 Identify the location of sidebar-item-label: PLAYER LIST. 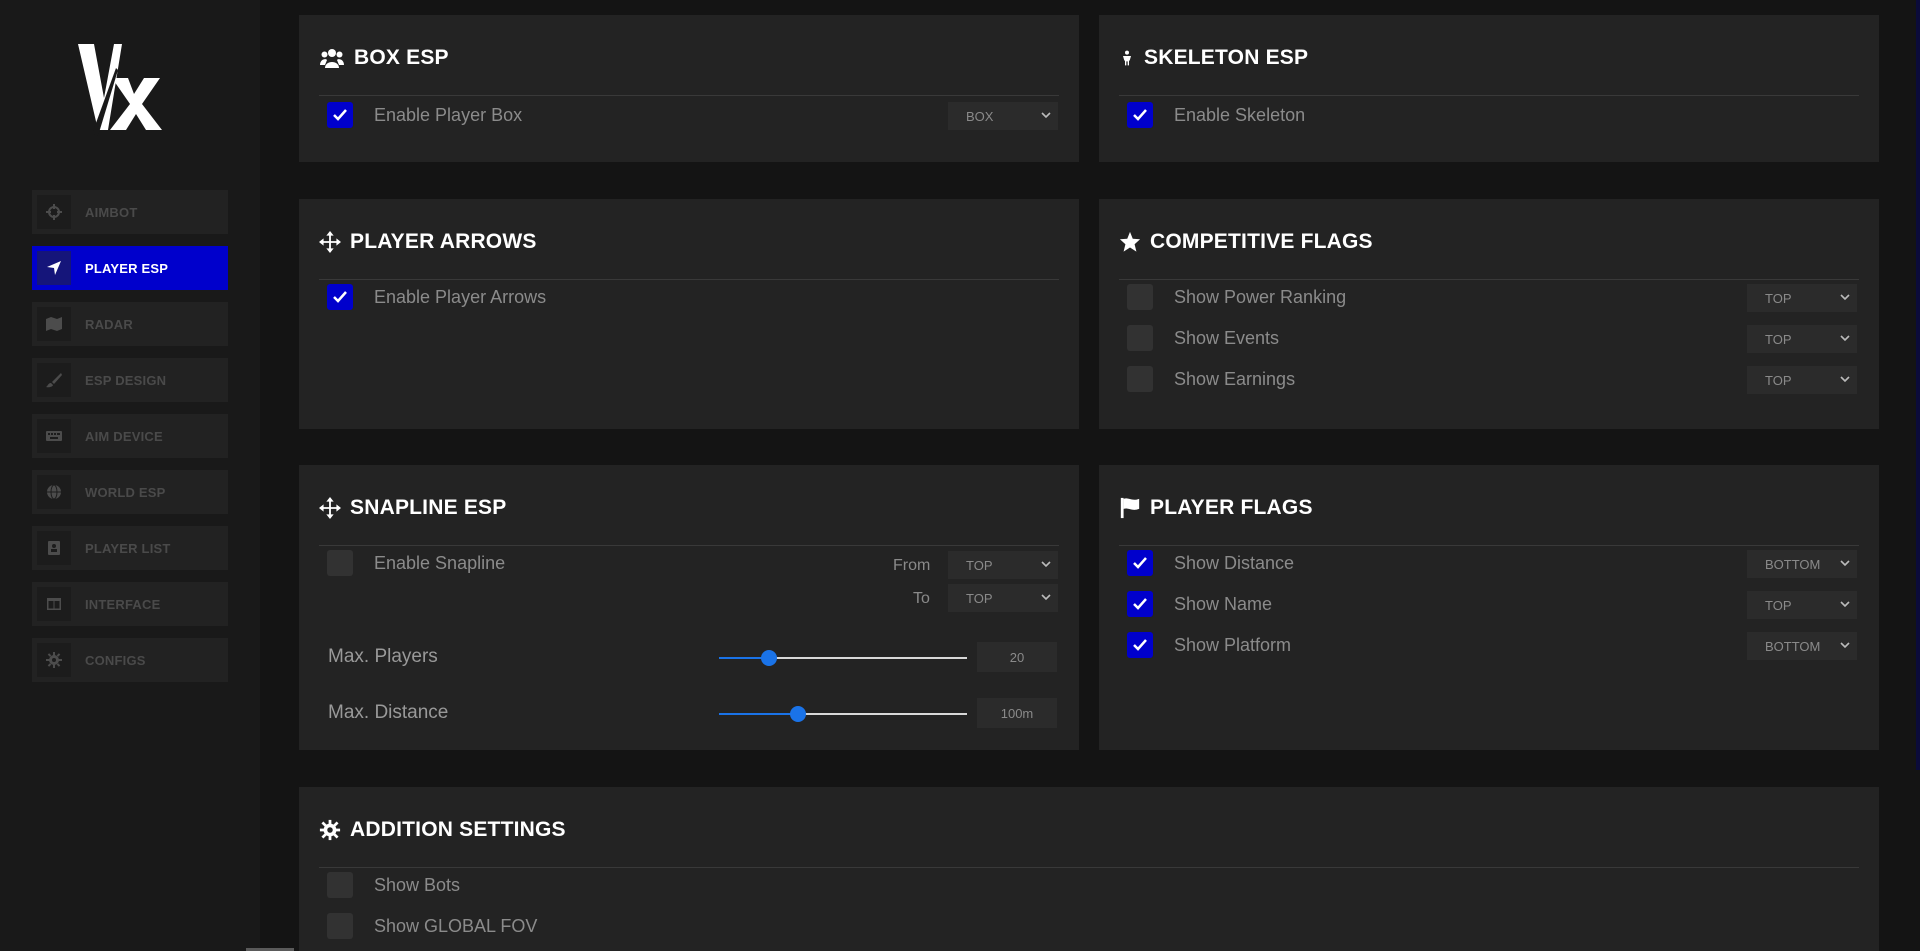
(128, 548).